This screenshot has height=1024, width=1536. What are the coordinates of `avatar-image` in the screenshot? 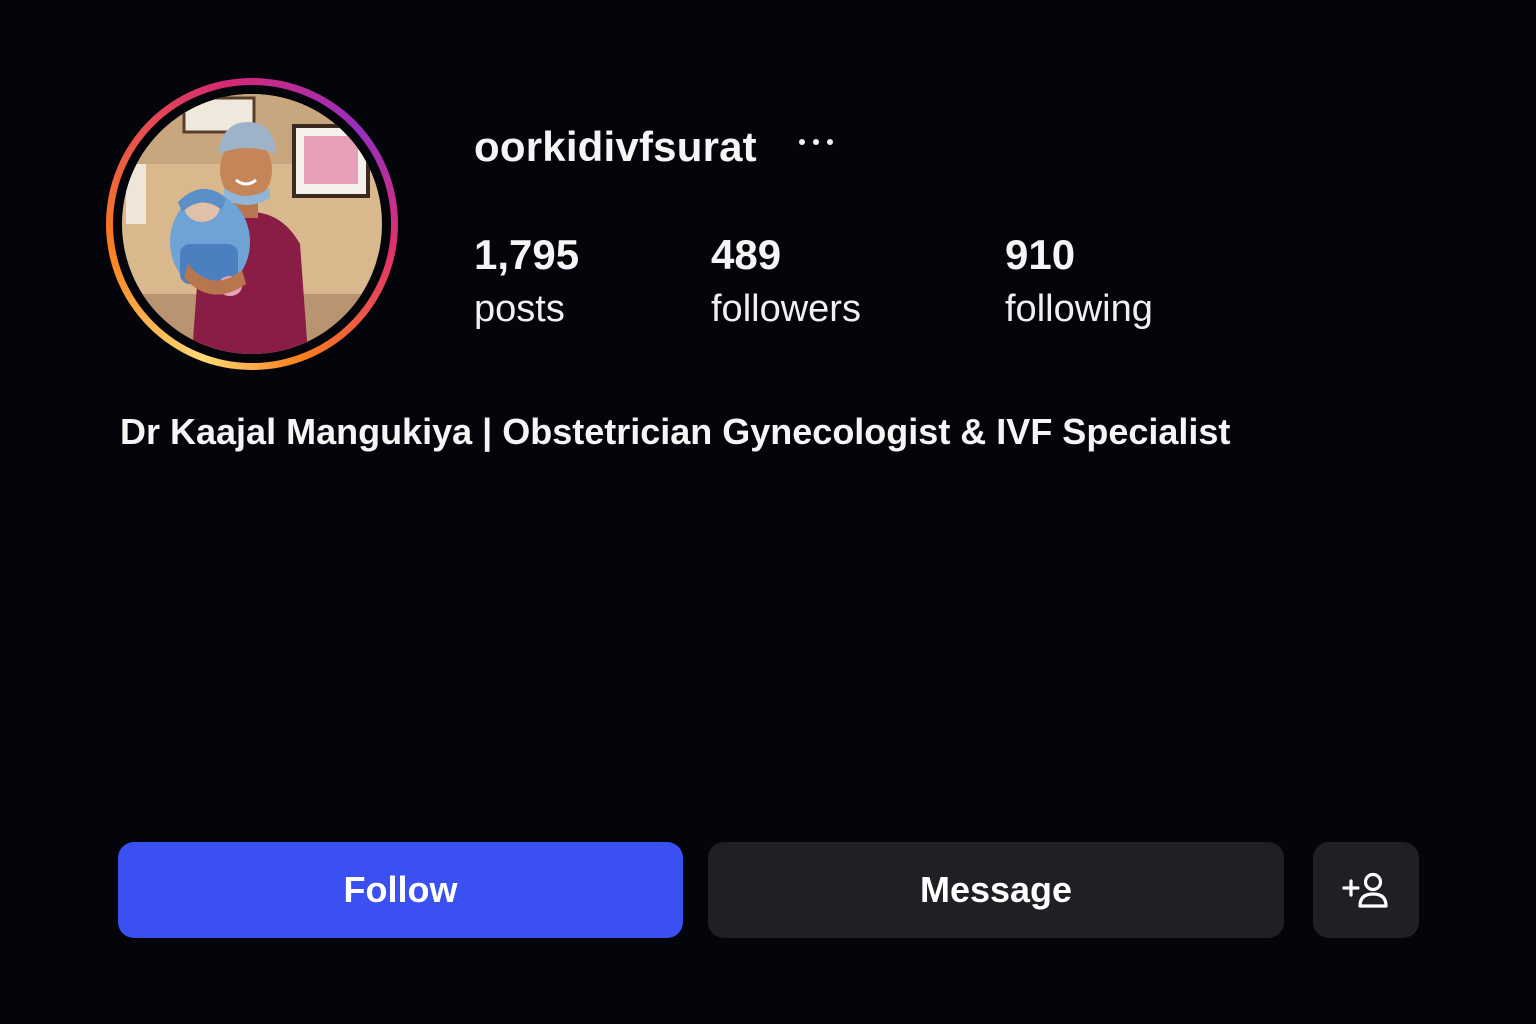 It's located at (252, 224).